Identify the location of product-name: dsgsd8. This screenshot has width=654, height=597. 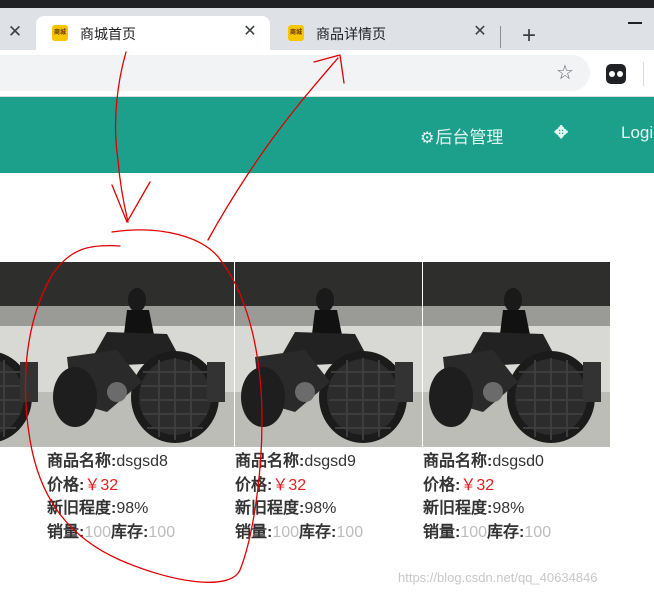
(142, 461).